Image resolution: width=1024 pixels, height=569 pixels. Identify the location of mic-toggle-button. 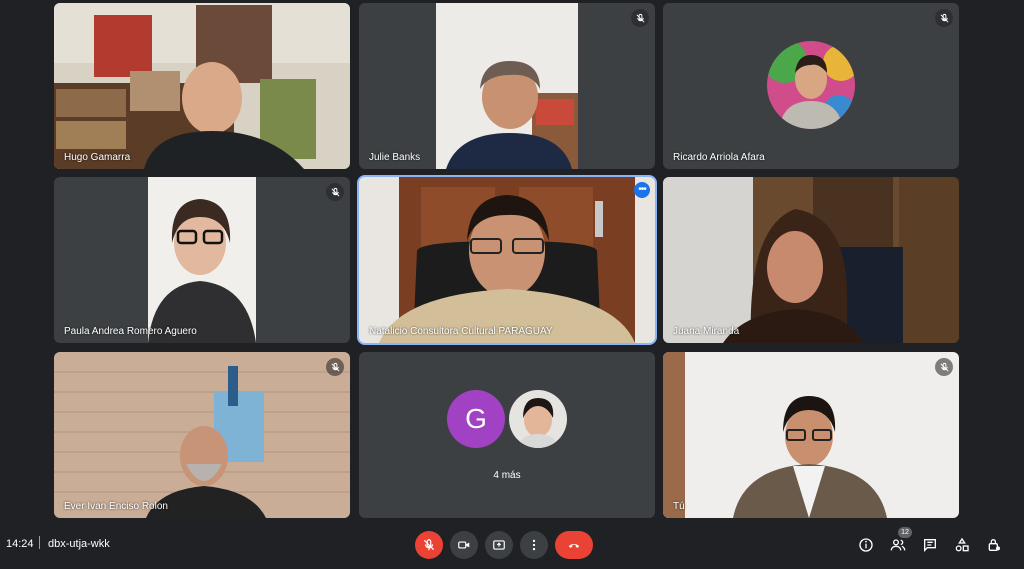
(429, 545).